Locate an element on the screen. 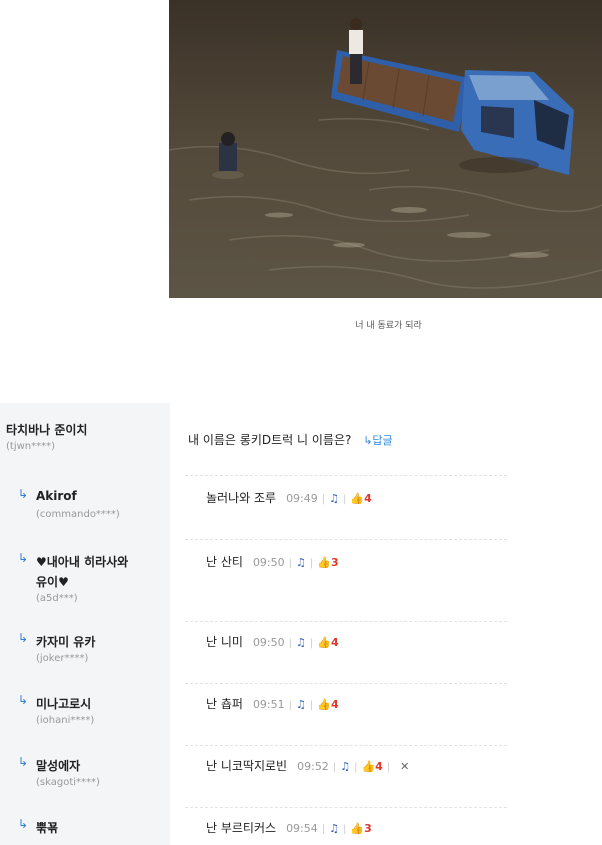 The image size is (602, 845). reply-text: 난 부르티커스 is located at coordinates (241, 828).